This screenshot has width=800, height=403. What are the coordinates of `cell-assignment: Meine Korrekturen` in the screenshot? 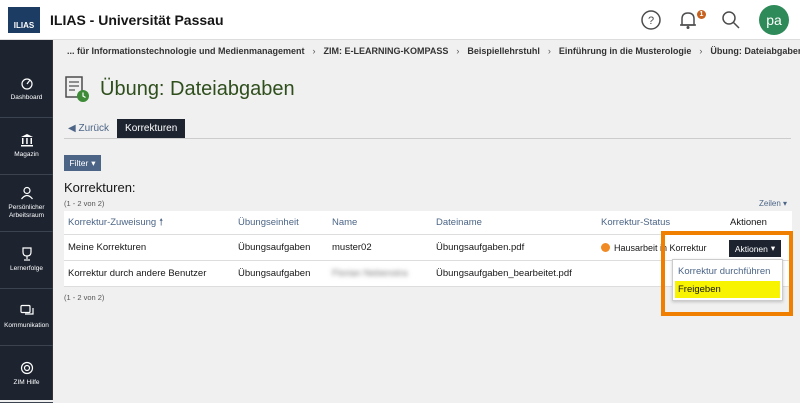 It's located at (107, 247).